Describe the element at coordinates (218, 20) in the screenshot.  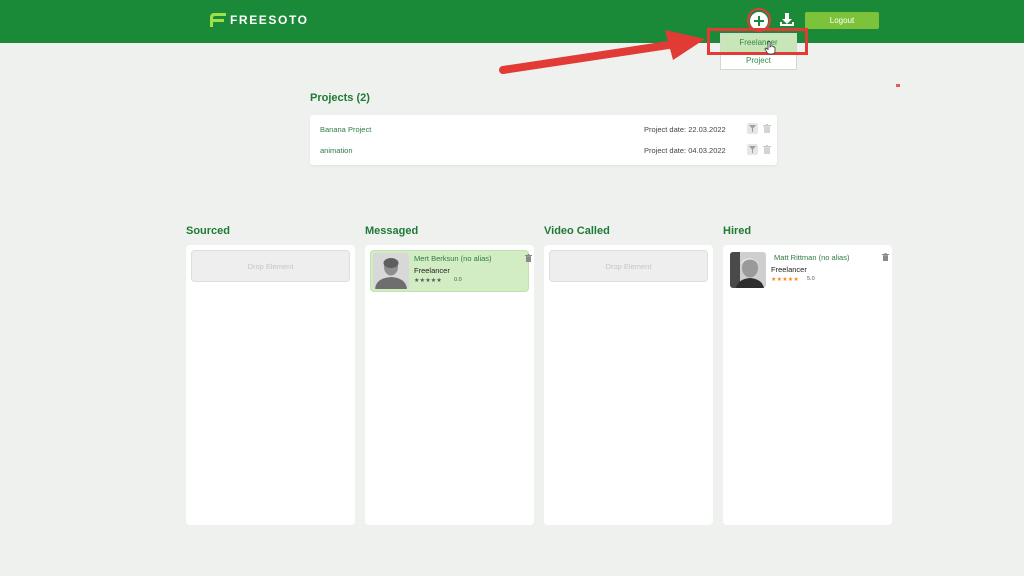
I see `logo-mark-icon` at that location.